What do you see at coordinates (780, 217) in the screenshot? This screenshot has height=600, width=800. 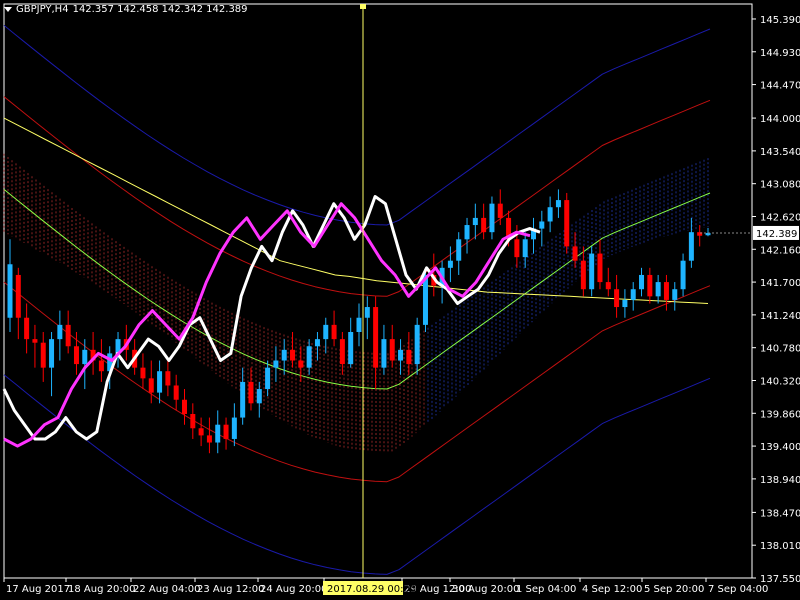 I see `y-tick-label: 142.620` at bounding box center [780, 217].